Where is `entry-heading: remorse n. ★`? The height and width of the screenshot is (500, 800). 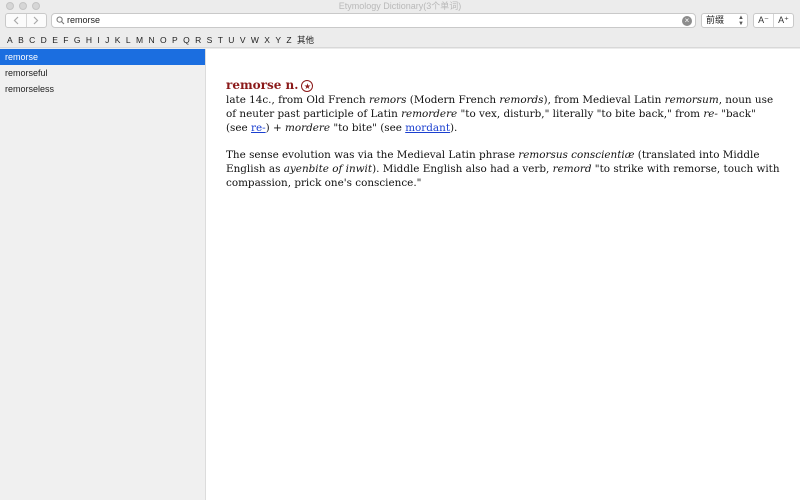
entry-heading: remorse n. ★ is located at coordinates (503, 85).